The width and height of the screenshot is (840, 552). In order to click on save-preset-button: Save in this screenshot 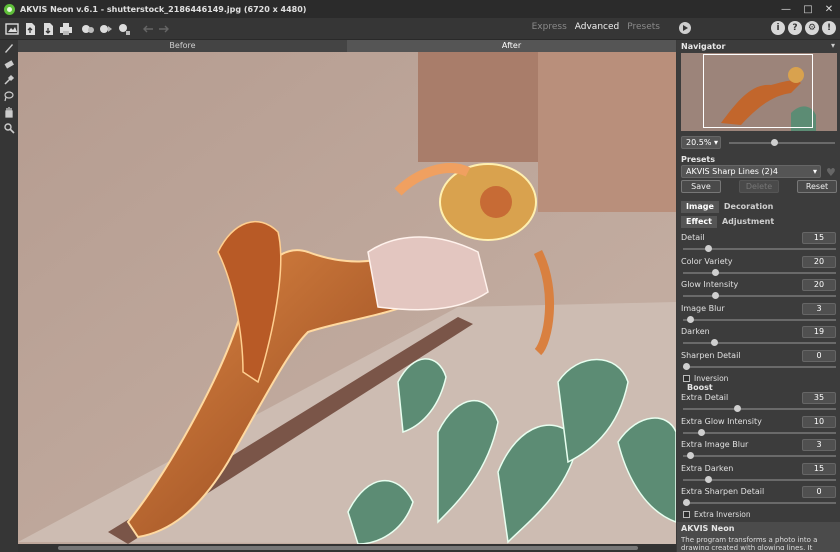, I will do `click(701, 186)`.